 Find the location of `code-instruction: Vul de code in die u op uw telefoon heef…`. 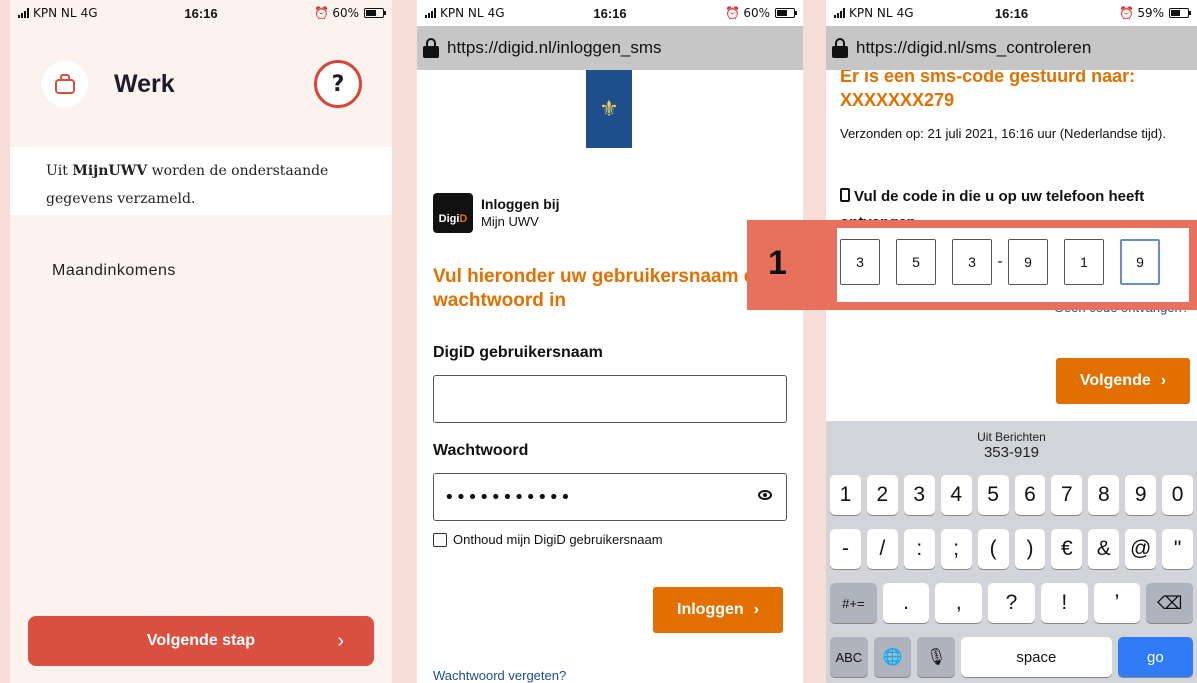

code-instruction: Vul de code in die u op uw telefoon heef… is located at coordinates (1017, 204).